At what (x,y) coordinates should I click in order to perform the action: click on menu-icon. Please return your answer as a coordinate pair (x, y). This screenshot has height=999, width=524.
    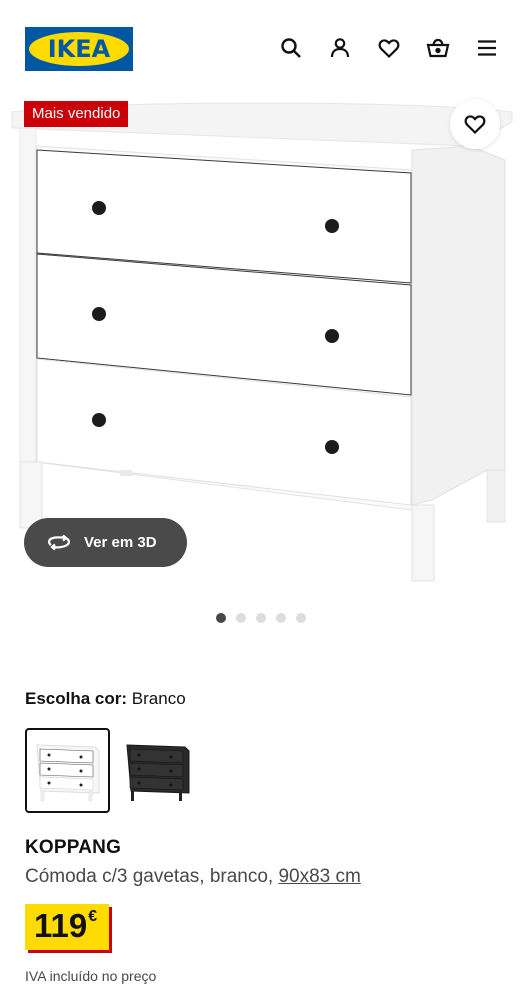
    Looking at the image, I should click on (487, 48).